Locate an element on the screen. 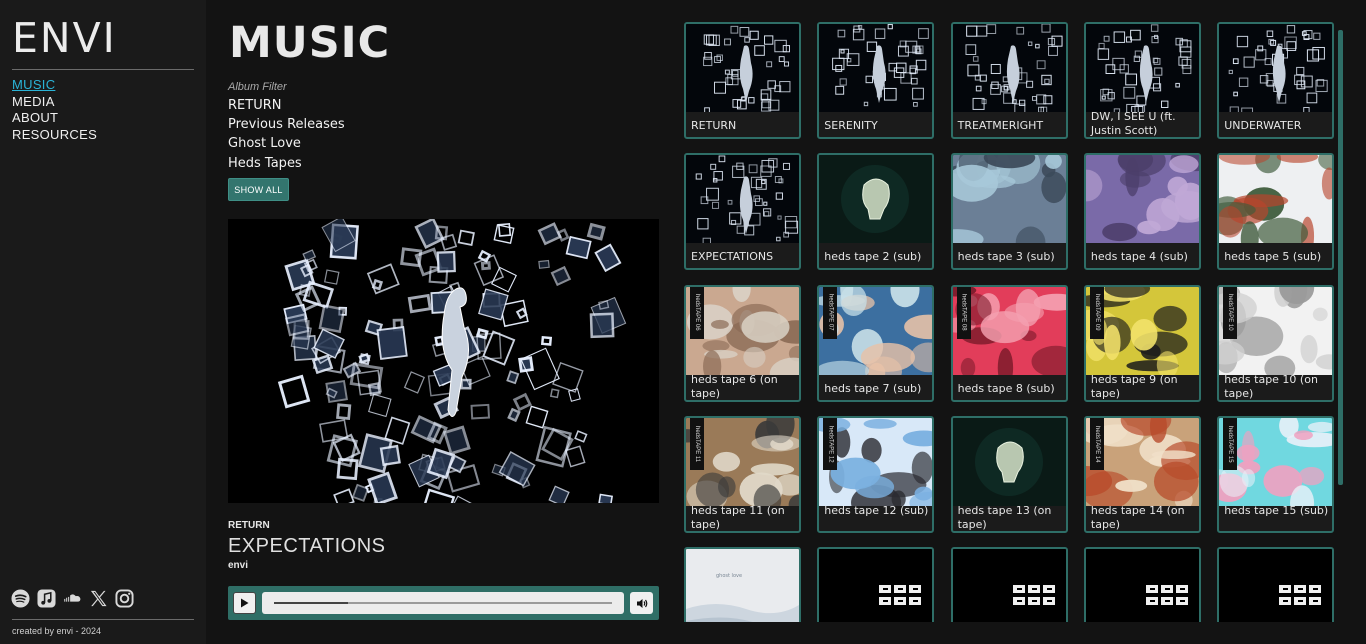  track-card: heds tape 5 (sub) is located at coordinates (1276, 212).